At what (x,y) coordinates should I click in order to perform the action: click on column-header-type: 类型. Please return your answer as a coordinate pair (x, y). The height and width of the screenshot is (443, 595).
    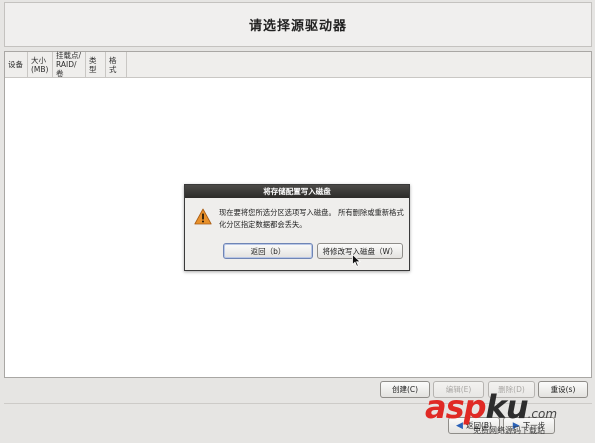
    Looking at the image, I should click on (96, 64).